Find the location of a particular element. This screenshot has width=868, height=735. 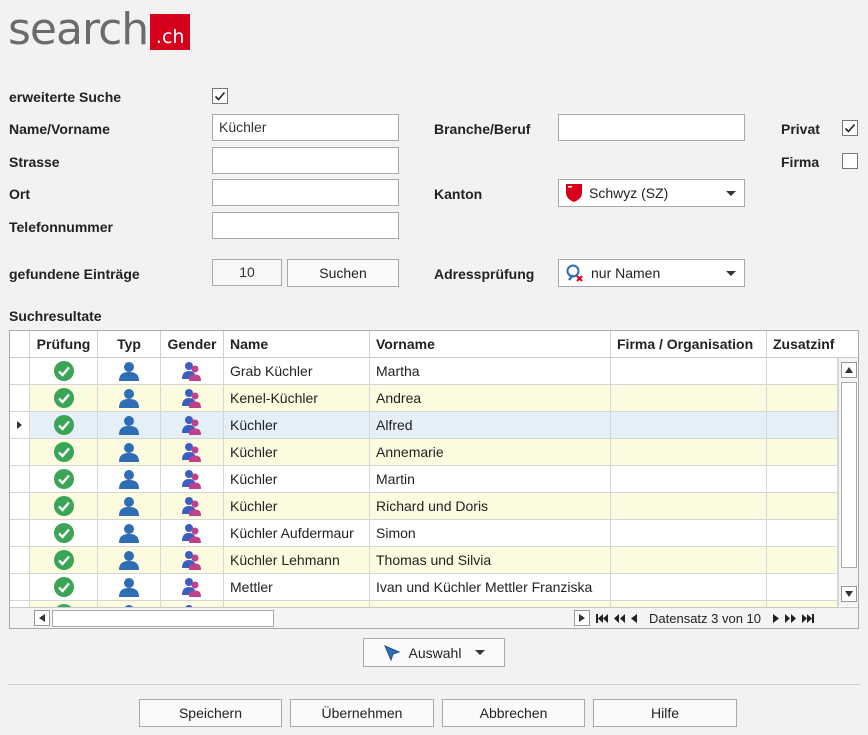

scroll-down-button is located at coordinates (849, 594).